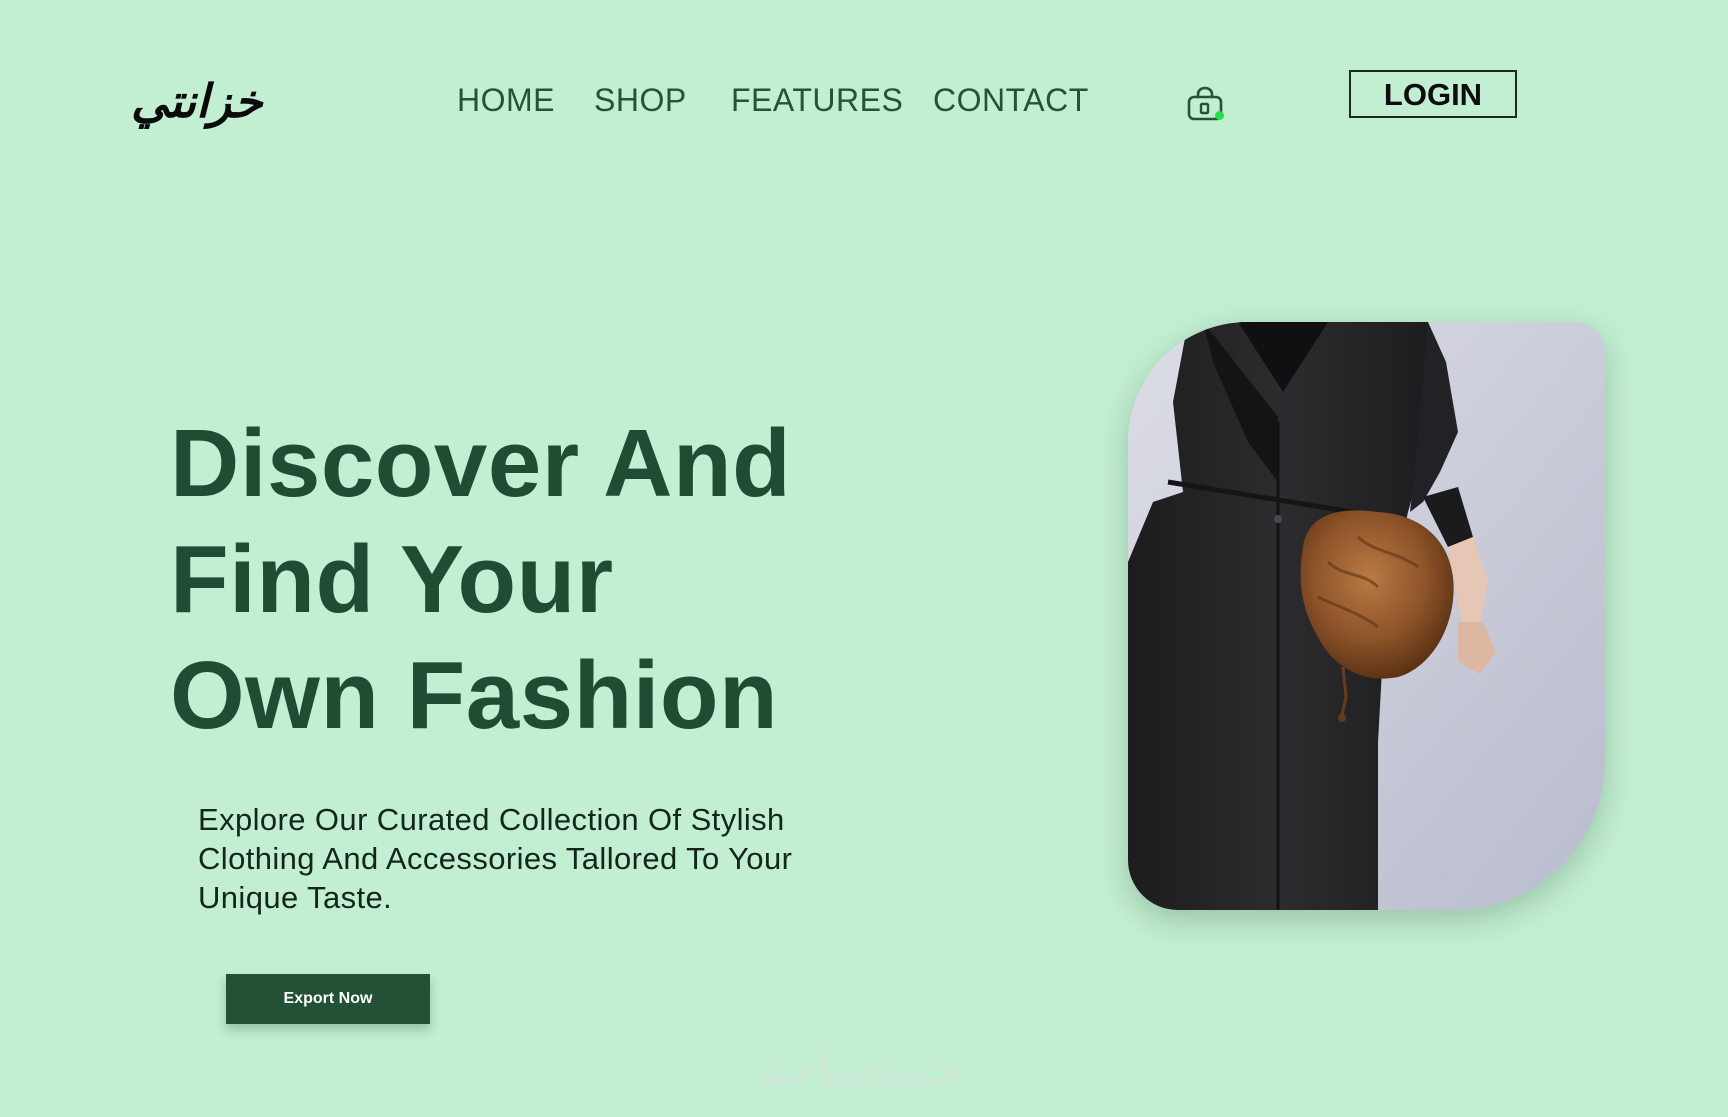 This screenshot has width=1728, height=1117. I want to click on cart-notification-dot, so click(1219, 115).